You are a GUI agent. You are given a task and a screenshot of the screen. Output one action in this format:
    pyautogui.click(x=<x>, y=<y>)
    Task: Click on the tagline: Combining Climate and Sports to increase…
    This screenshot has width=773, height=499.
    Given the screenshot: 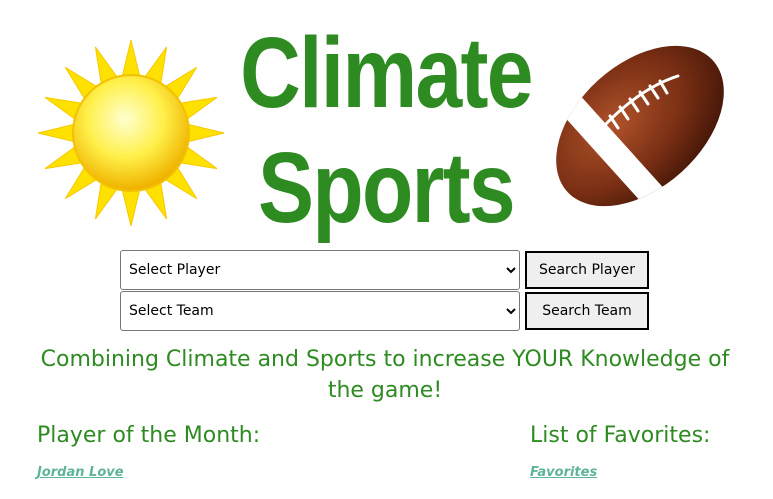 What is the action you would take?
    pyautogui.click(x=385, y=375)
    